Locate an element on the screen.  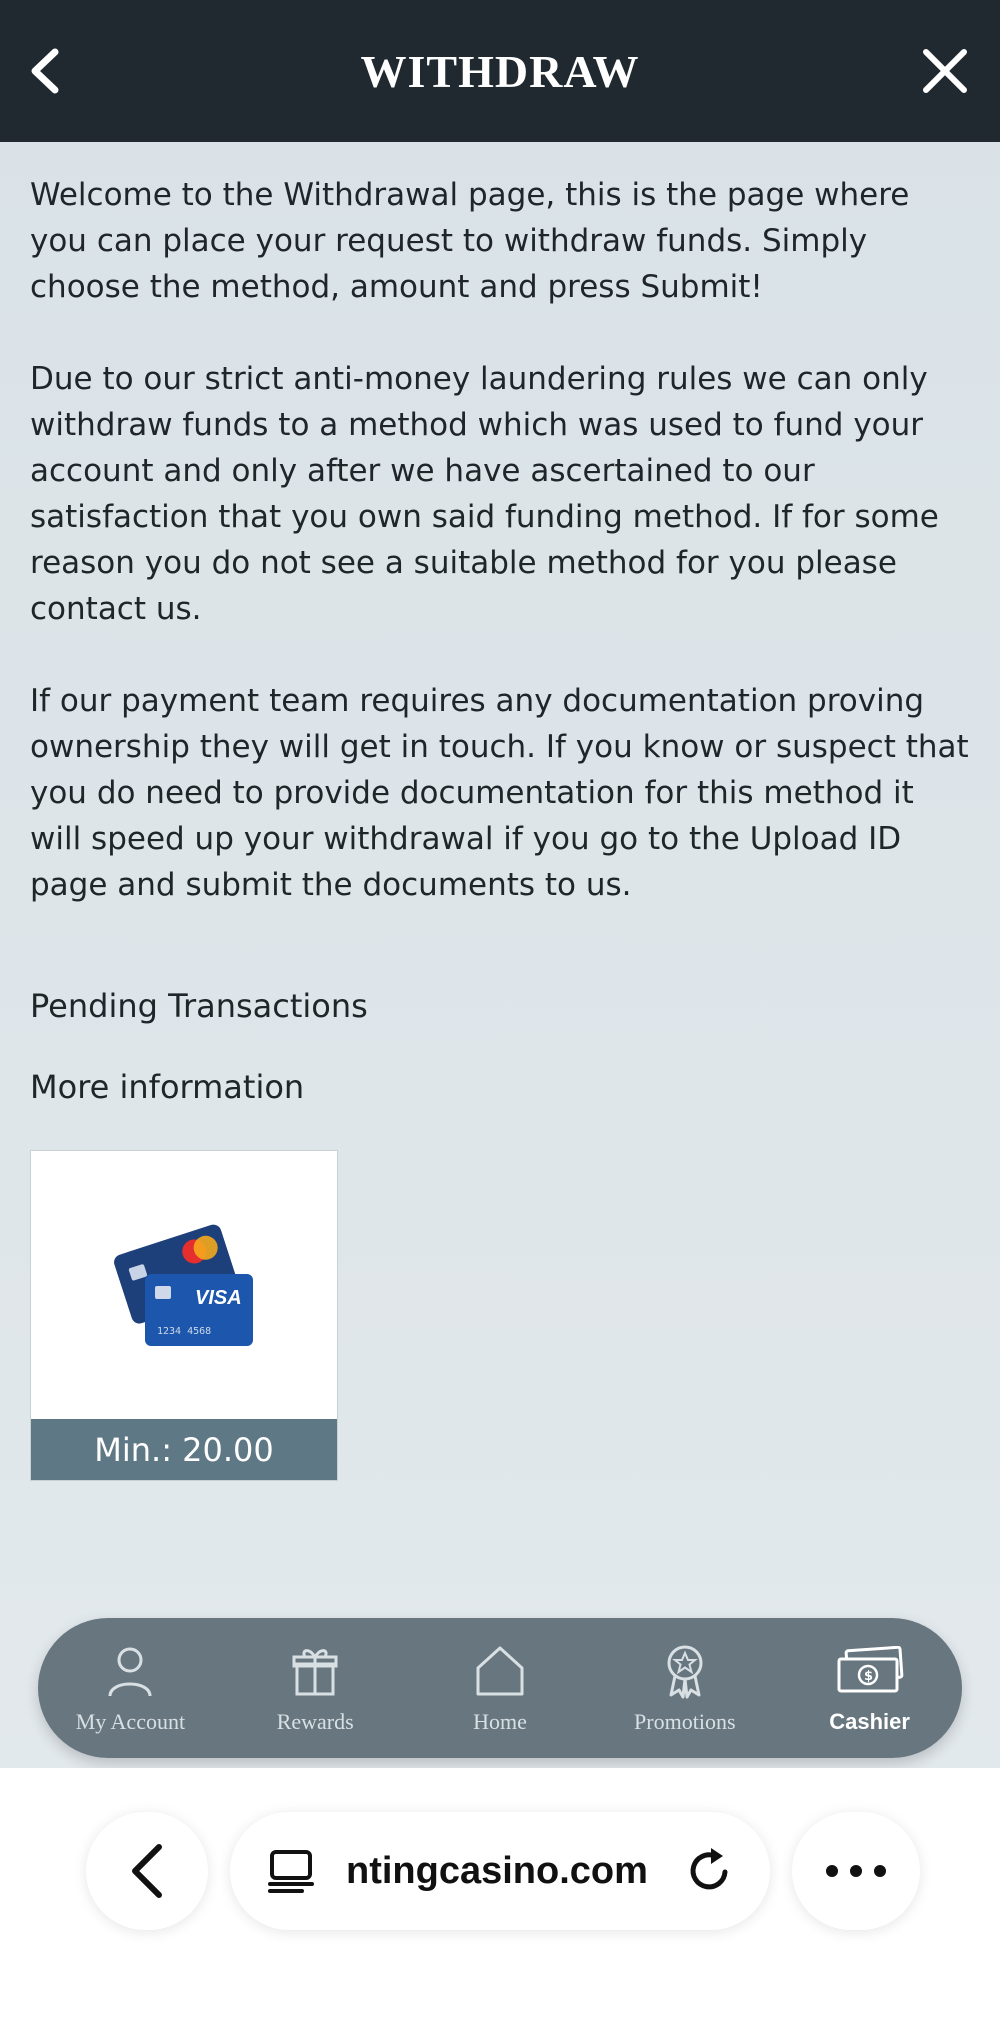
header-bar: WITHDRAW is located at coordinates (500, 71).